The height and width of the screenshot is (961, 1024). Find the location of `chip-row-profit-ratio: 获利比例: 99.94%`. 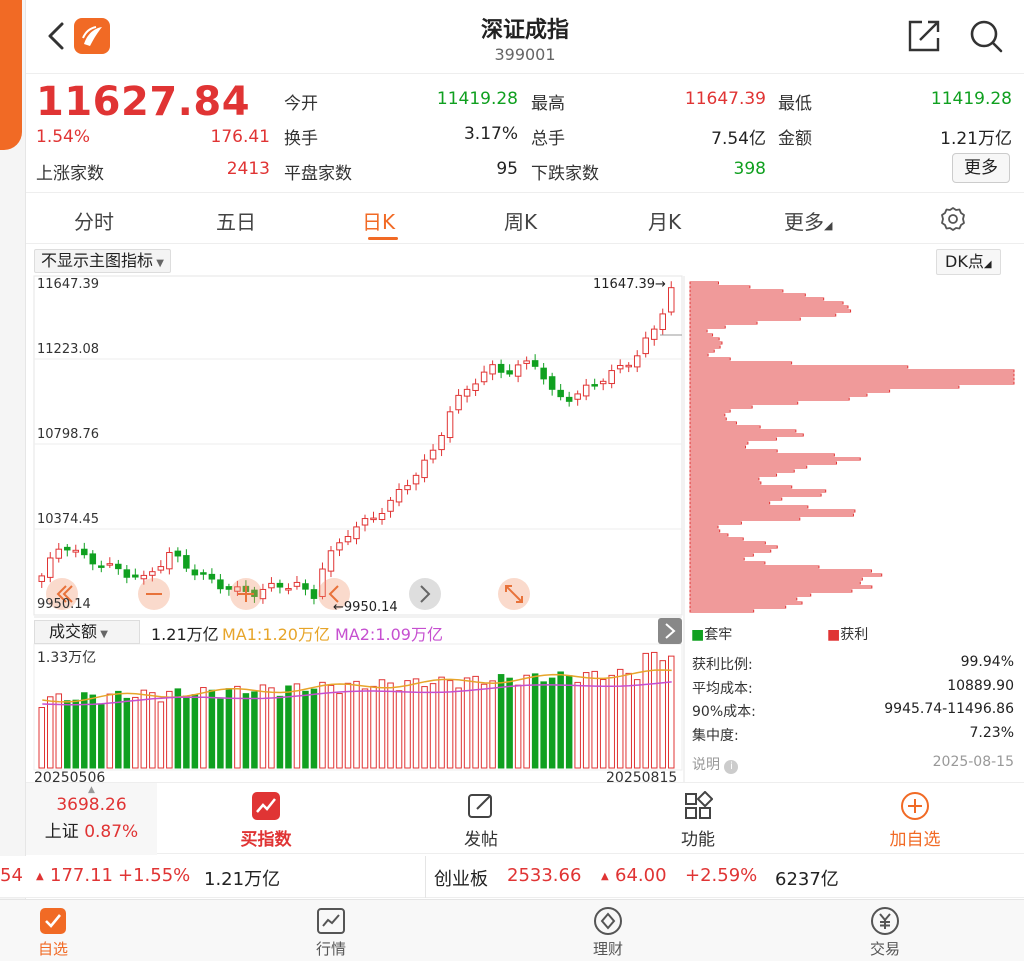

chip-row-profit-ratio: 获利比例: 99.94% is located at coordinates (853, 664).